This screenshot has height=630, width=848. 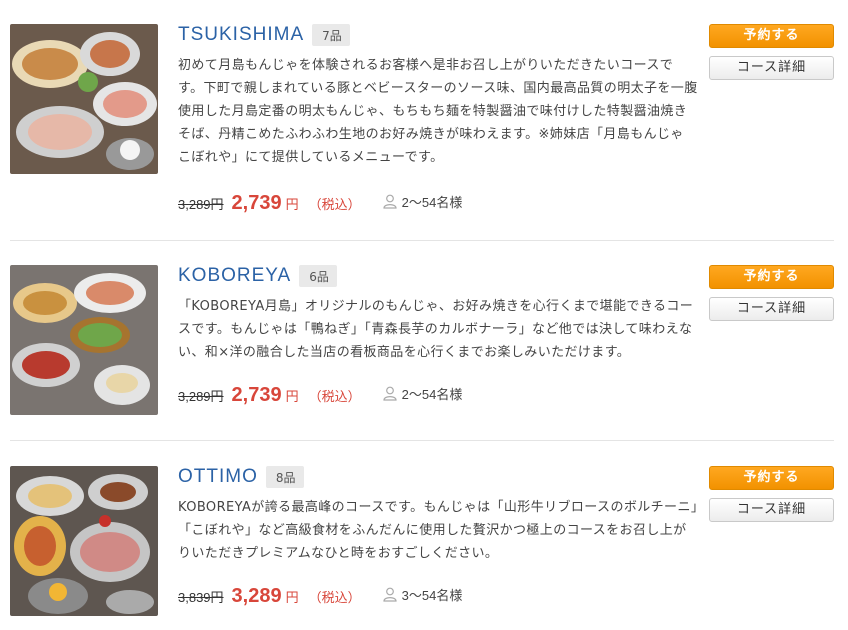 I want to click on course-title-row: OTTIMO 8品, so click(x=241, y=477).